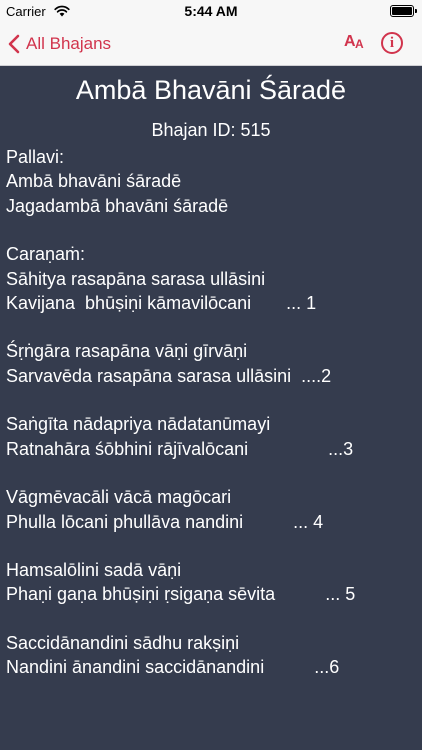  I want to click on clock: 5:44 AM, so click(211, 11).